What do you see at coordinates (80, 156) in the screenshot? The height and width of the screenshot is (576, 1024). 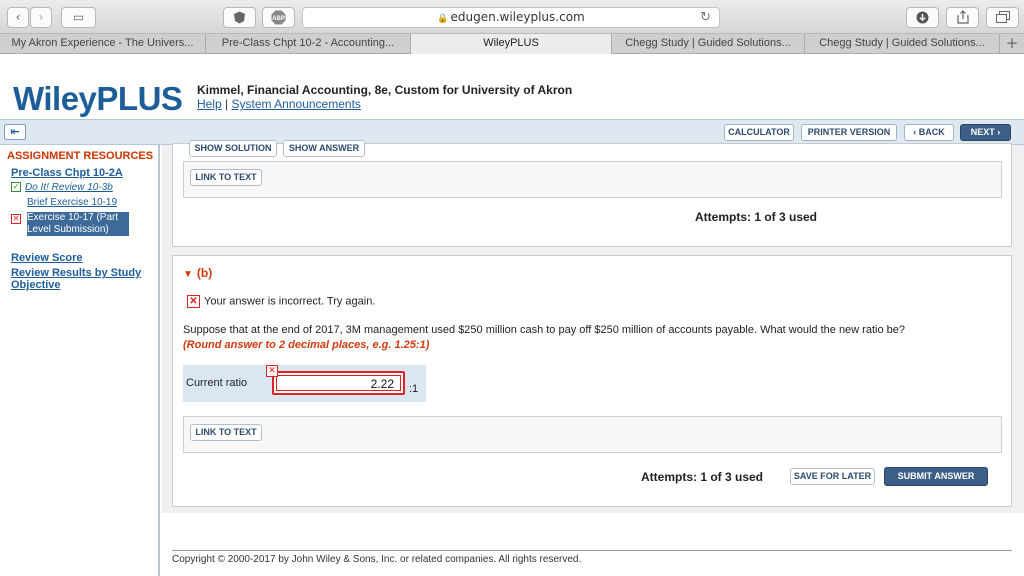 I see `assignment-resources-title: ASSIGNMENT RESOURCES` at bounding box center [80, 156].